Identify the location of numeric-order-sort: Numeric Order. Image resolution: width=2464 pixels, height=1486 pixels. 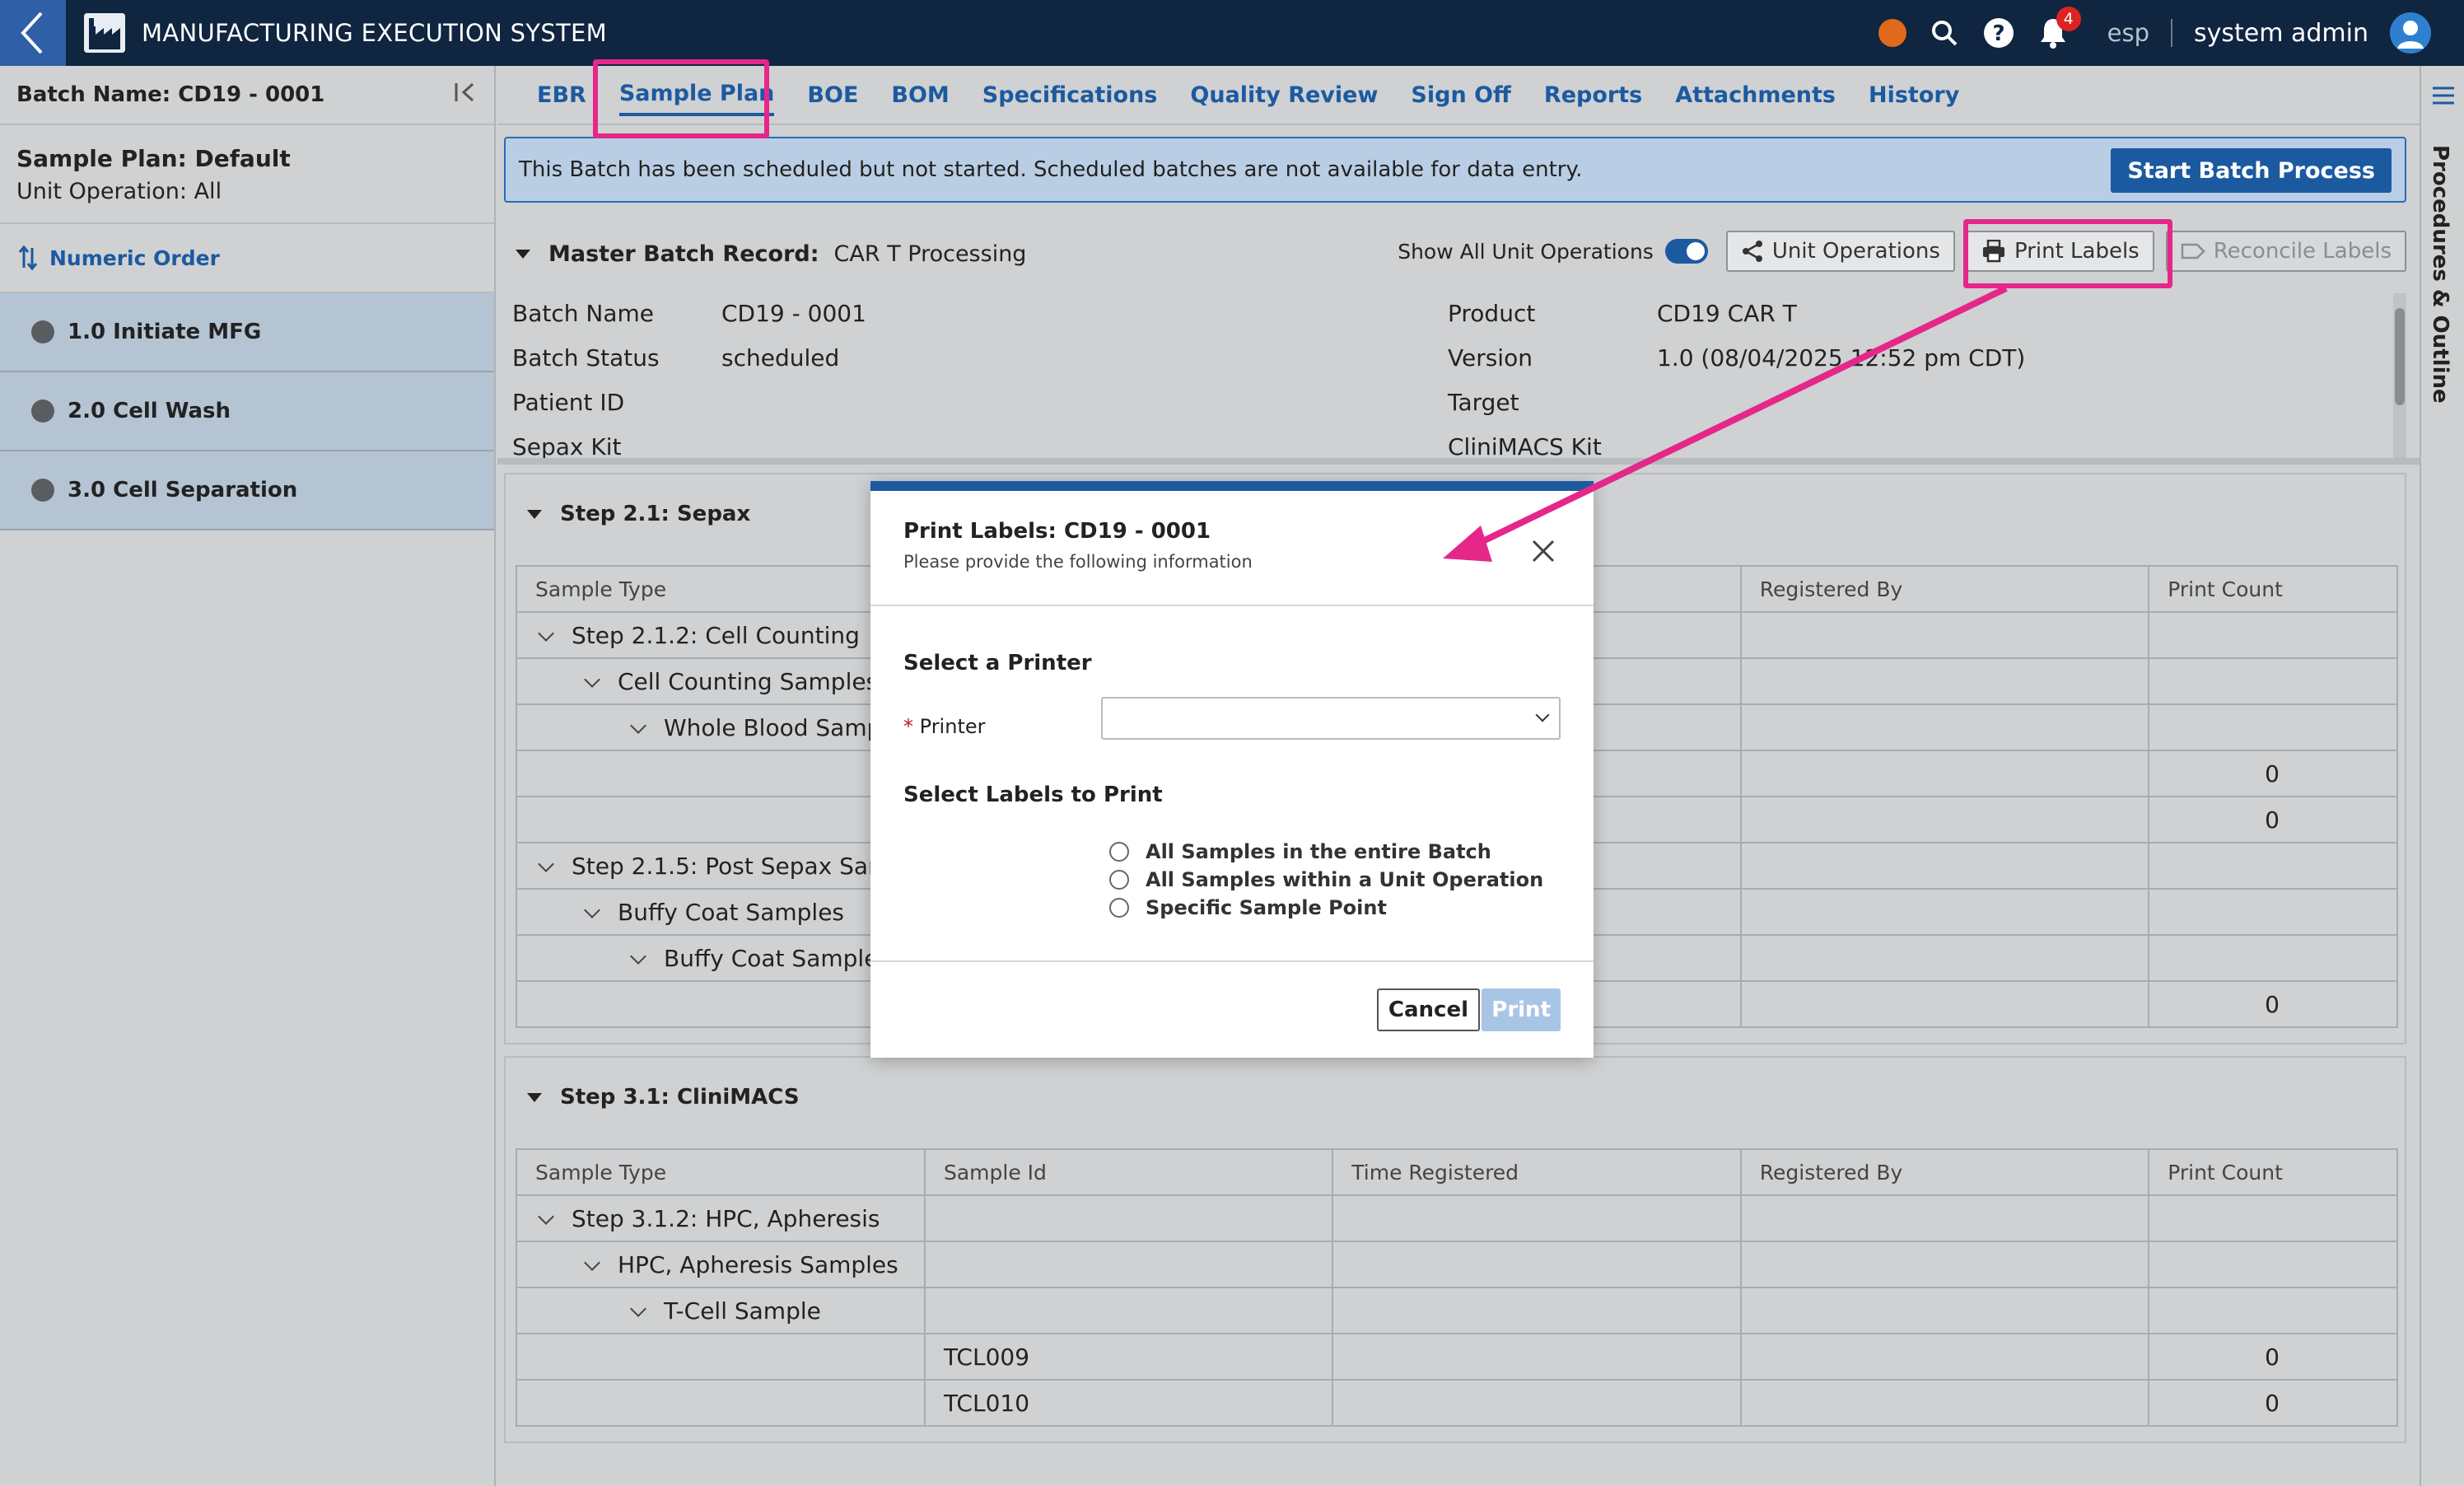
(247, 258).